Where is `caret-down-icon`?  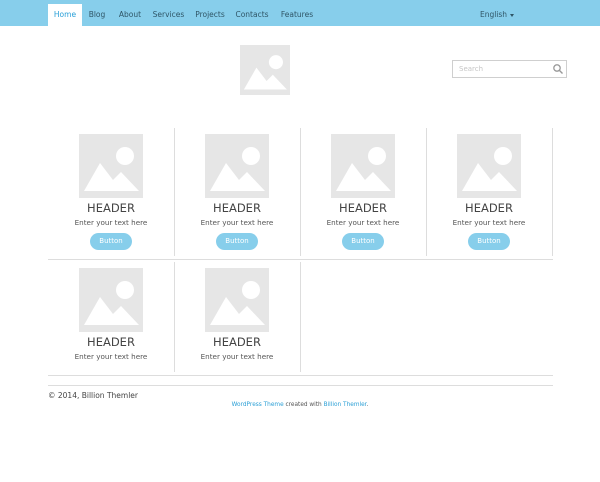 caret-down-icon is located at coordinates (512, 15).